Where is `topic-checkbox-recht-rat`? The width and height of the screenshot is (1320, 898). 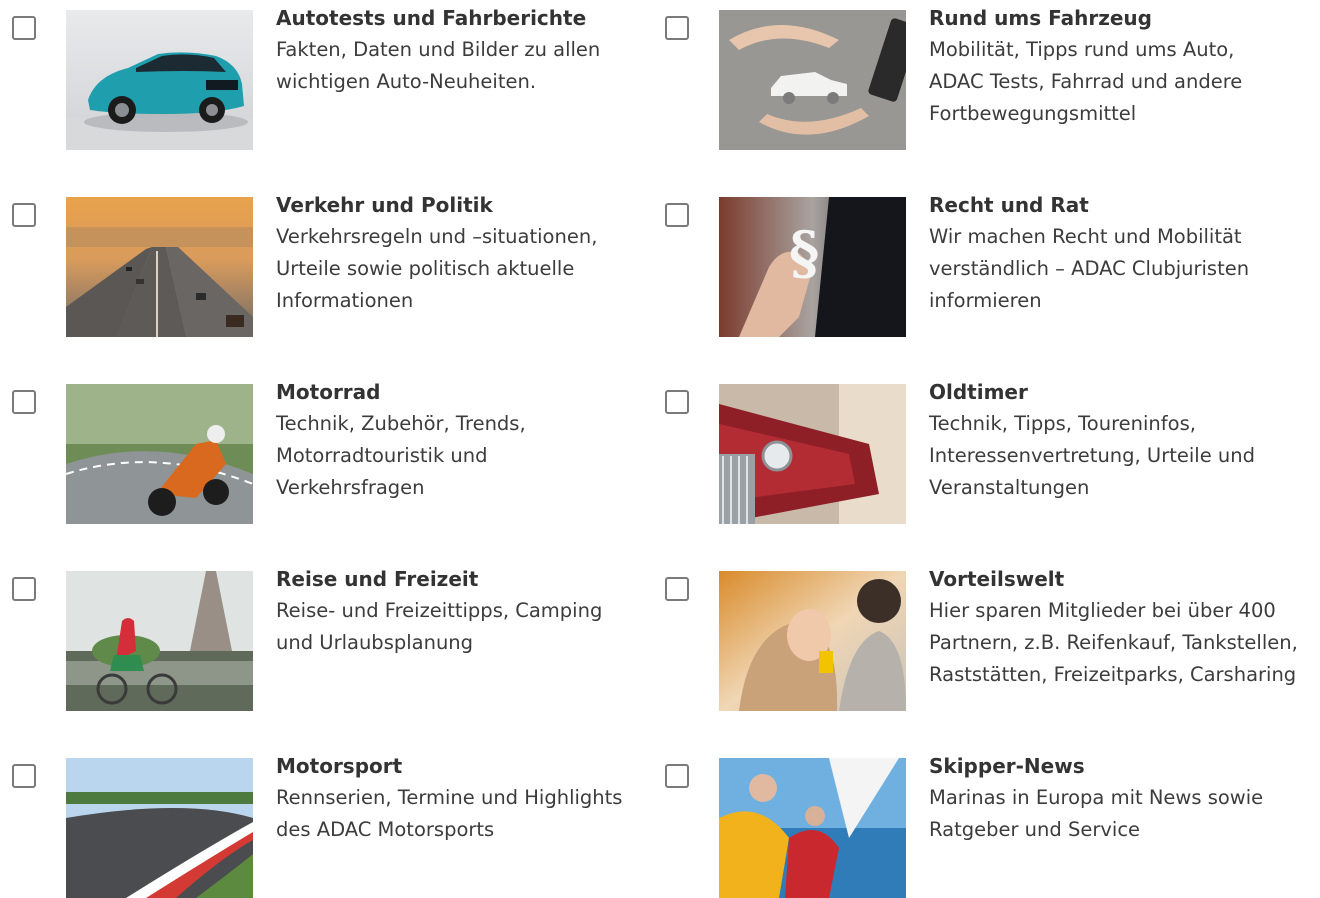 topic-checkbox-recht-rat is located at coordinates (677, 215).